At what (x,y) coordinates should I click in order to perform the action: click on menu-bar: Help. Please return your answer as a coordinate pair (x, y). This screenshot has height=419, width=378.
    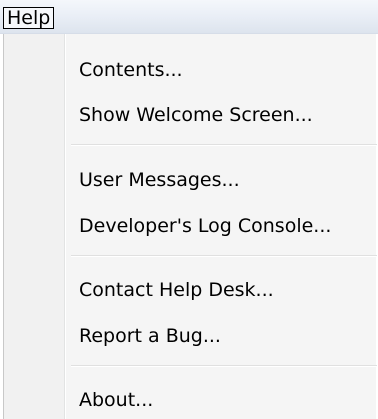
    Looking at the image, I should click on (189, 17).